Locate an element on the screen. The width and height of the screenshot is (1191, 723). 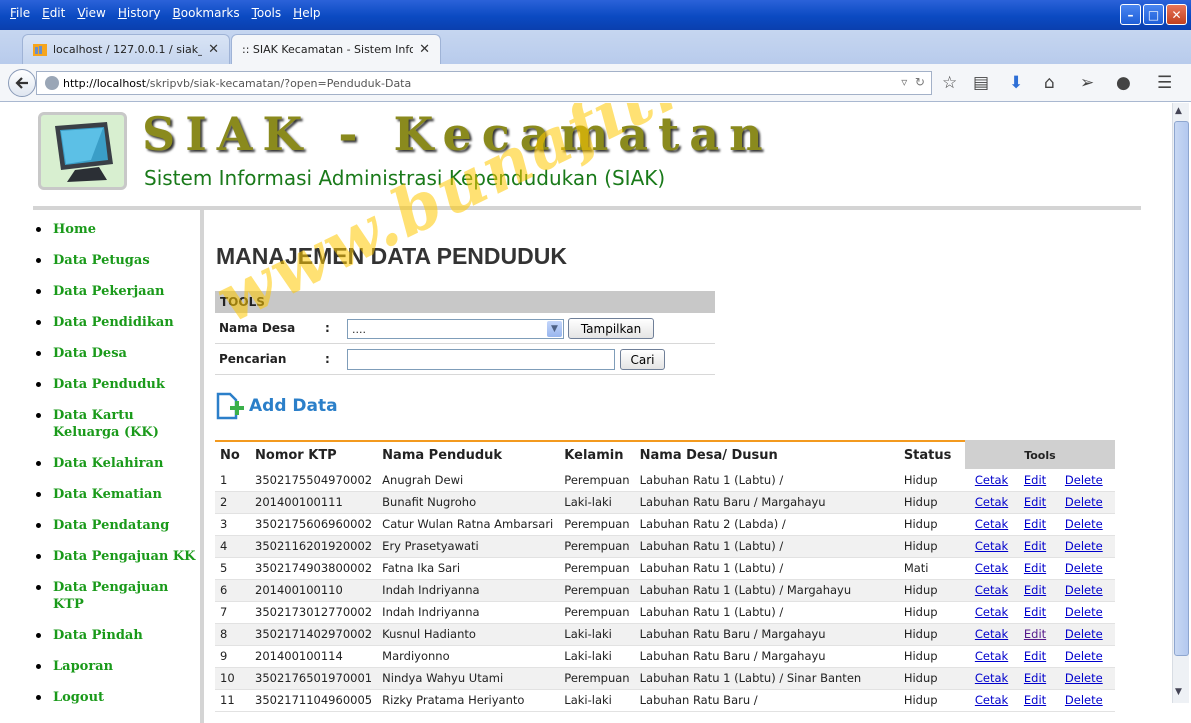
scroll-up-icon: ▲ is located at coordinates (1178, 111).